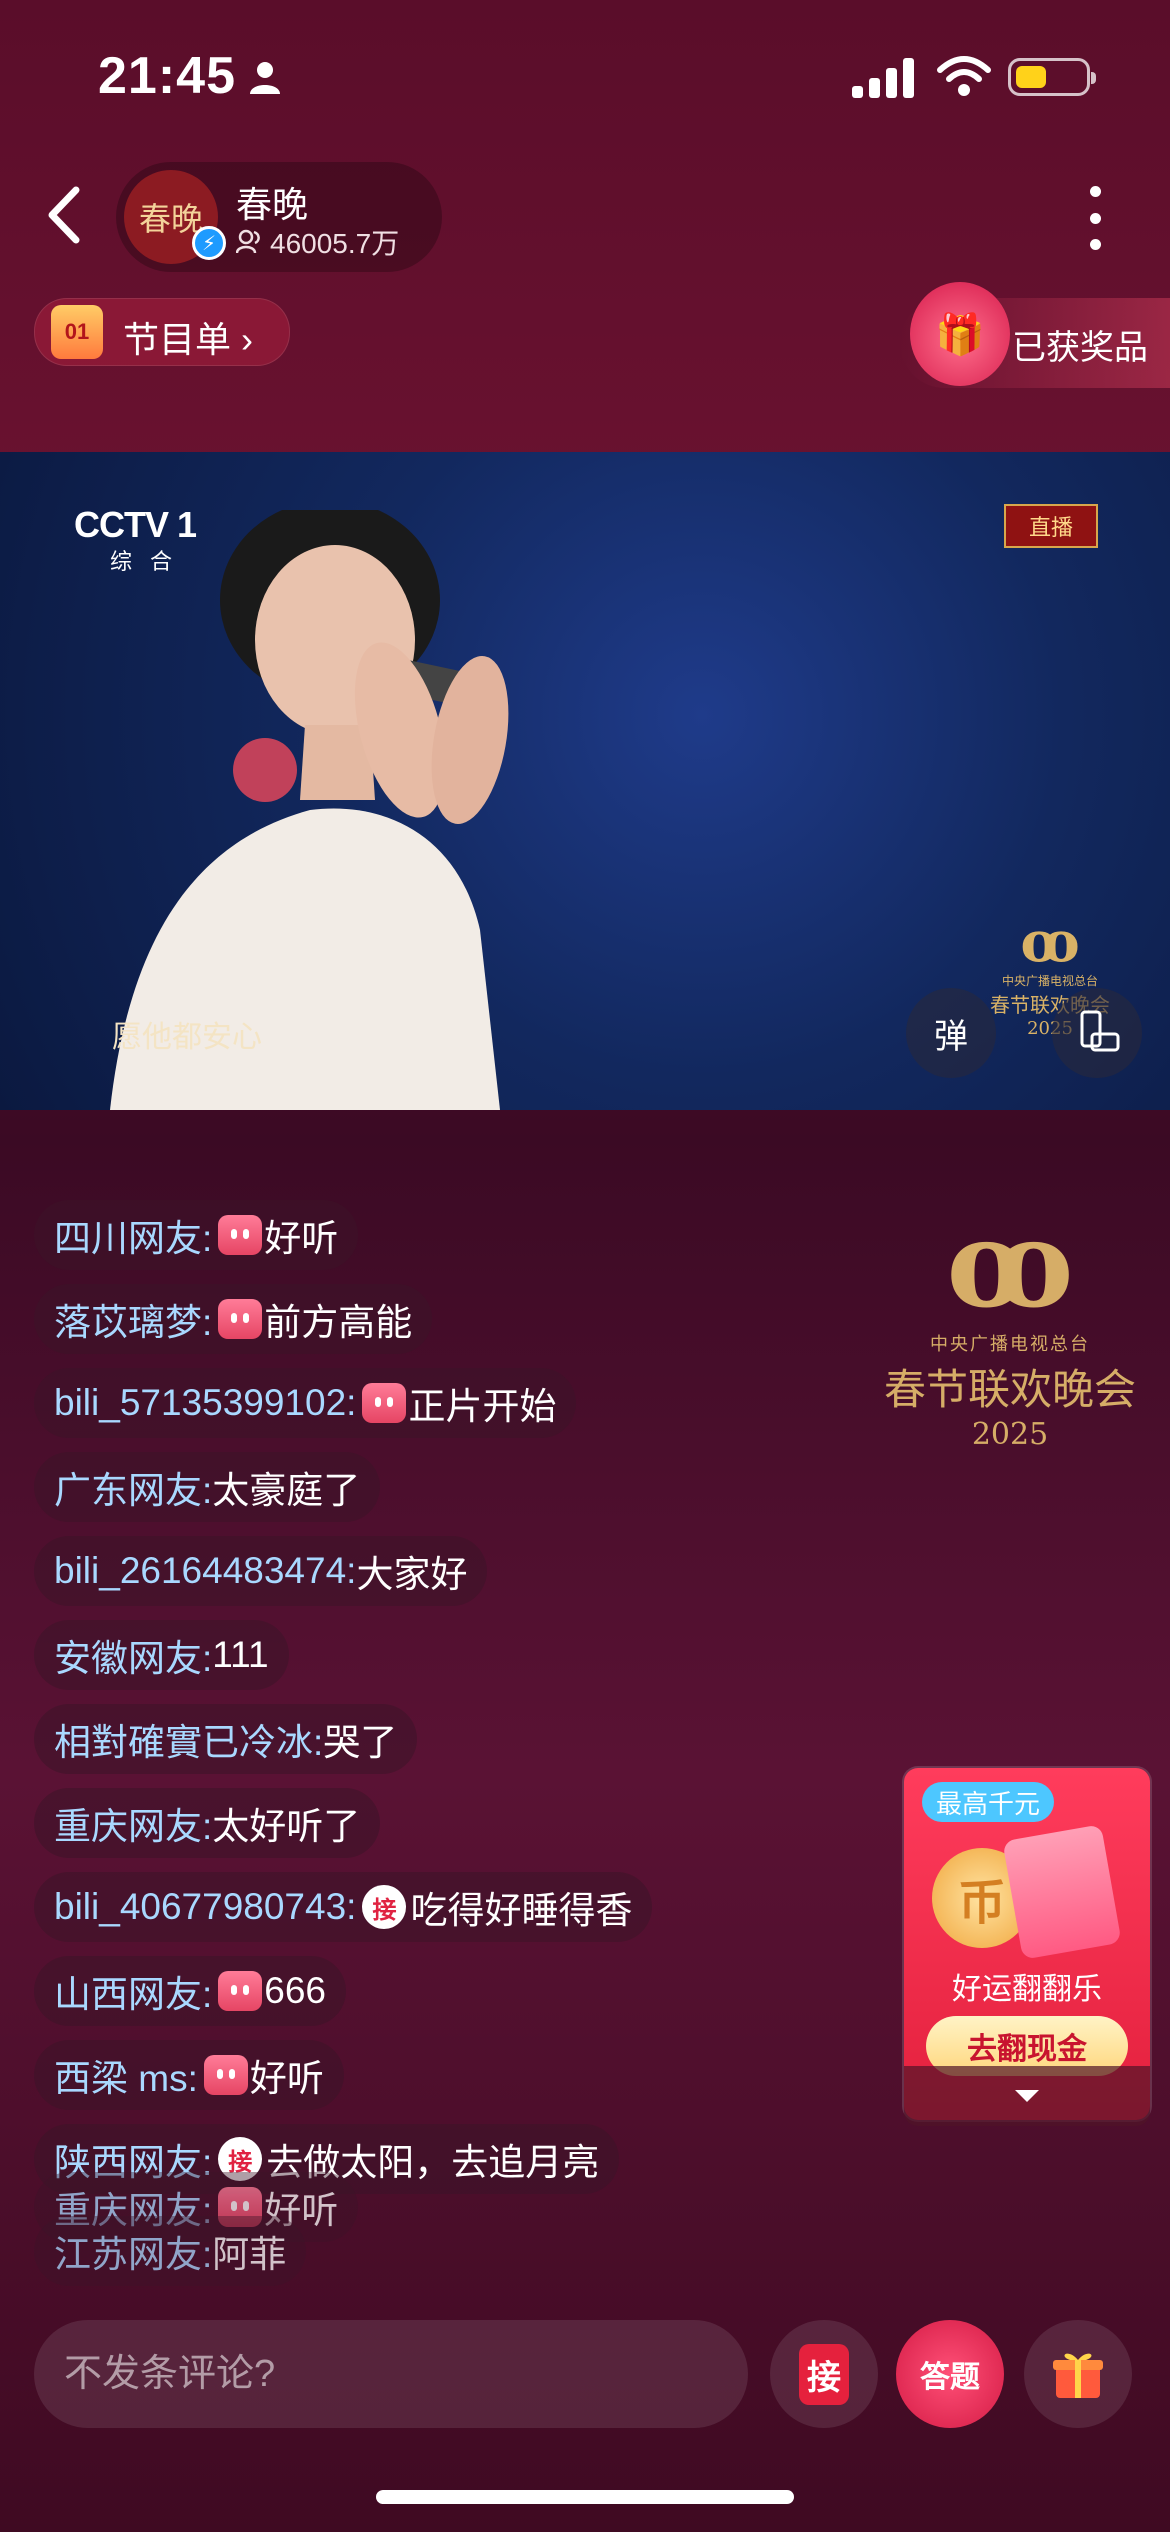 Image resolution: width=1170 pixels, height=2532 pixels. What do you see at coordinates (885, 77) in the screenshot?
I see `signal-icon` at bounding box center [885, 77].